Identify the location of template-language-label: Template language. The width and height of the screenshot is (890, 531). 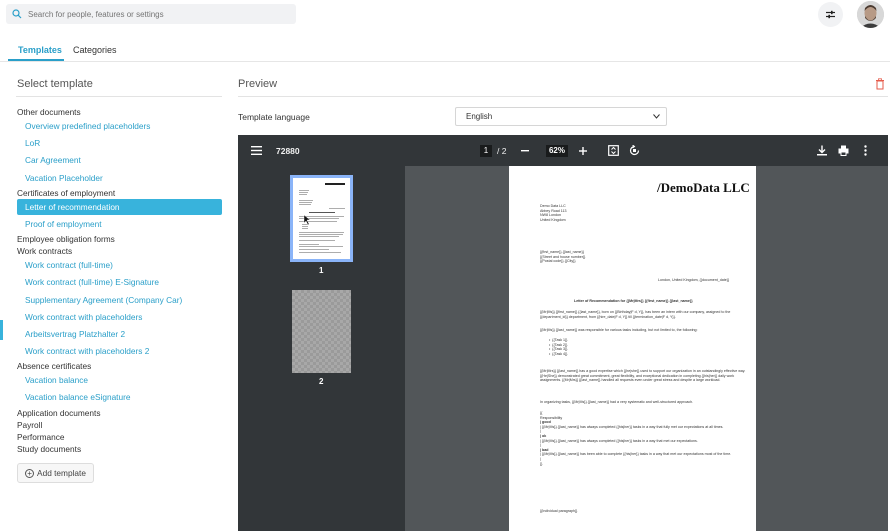
(274, 117).